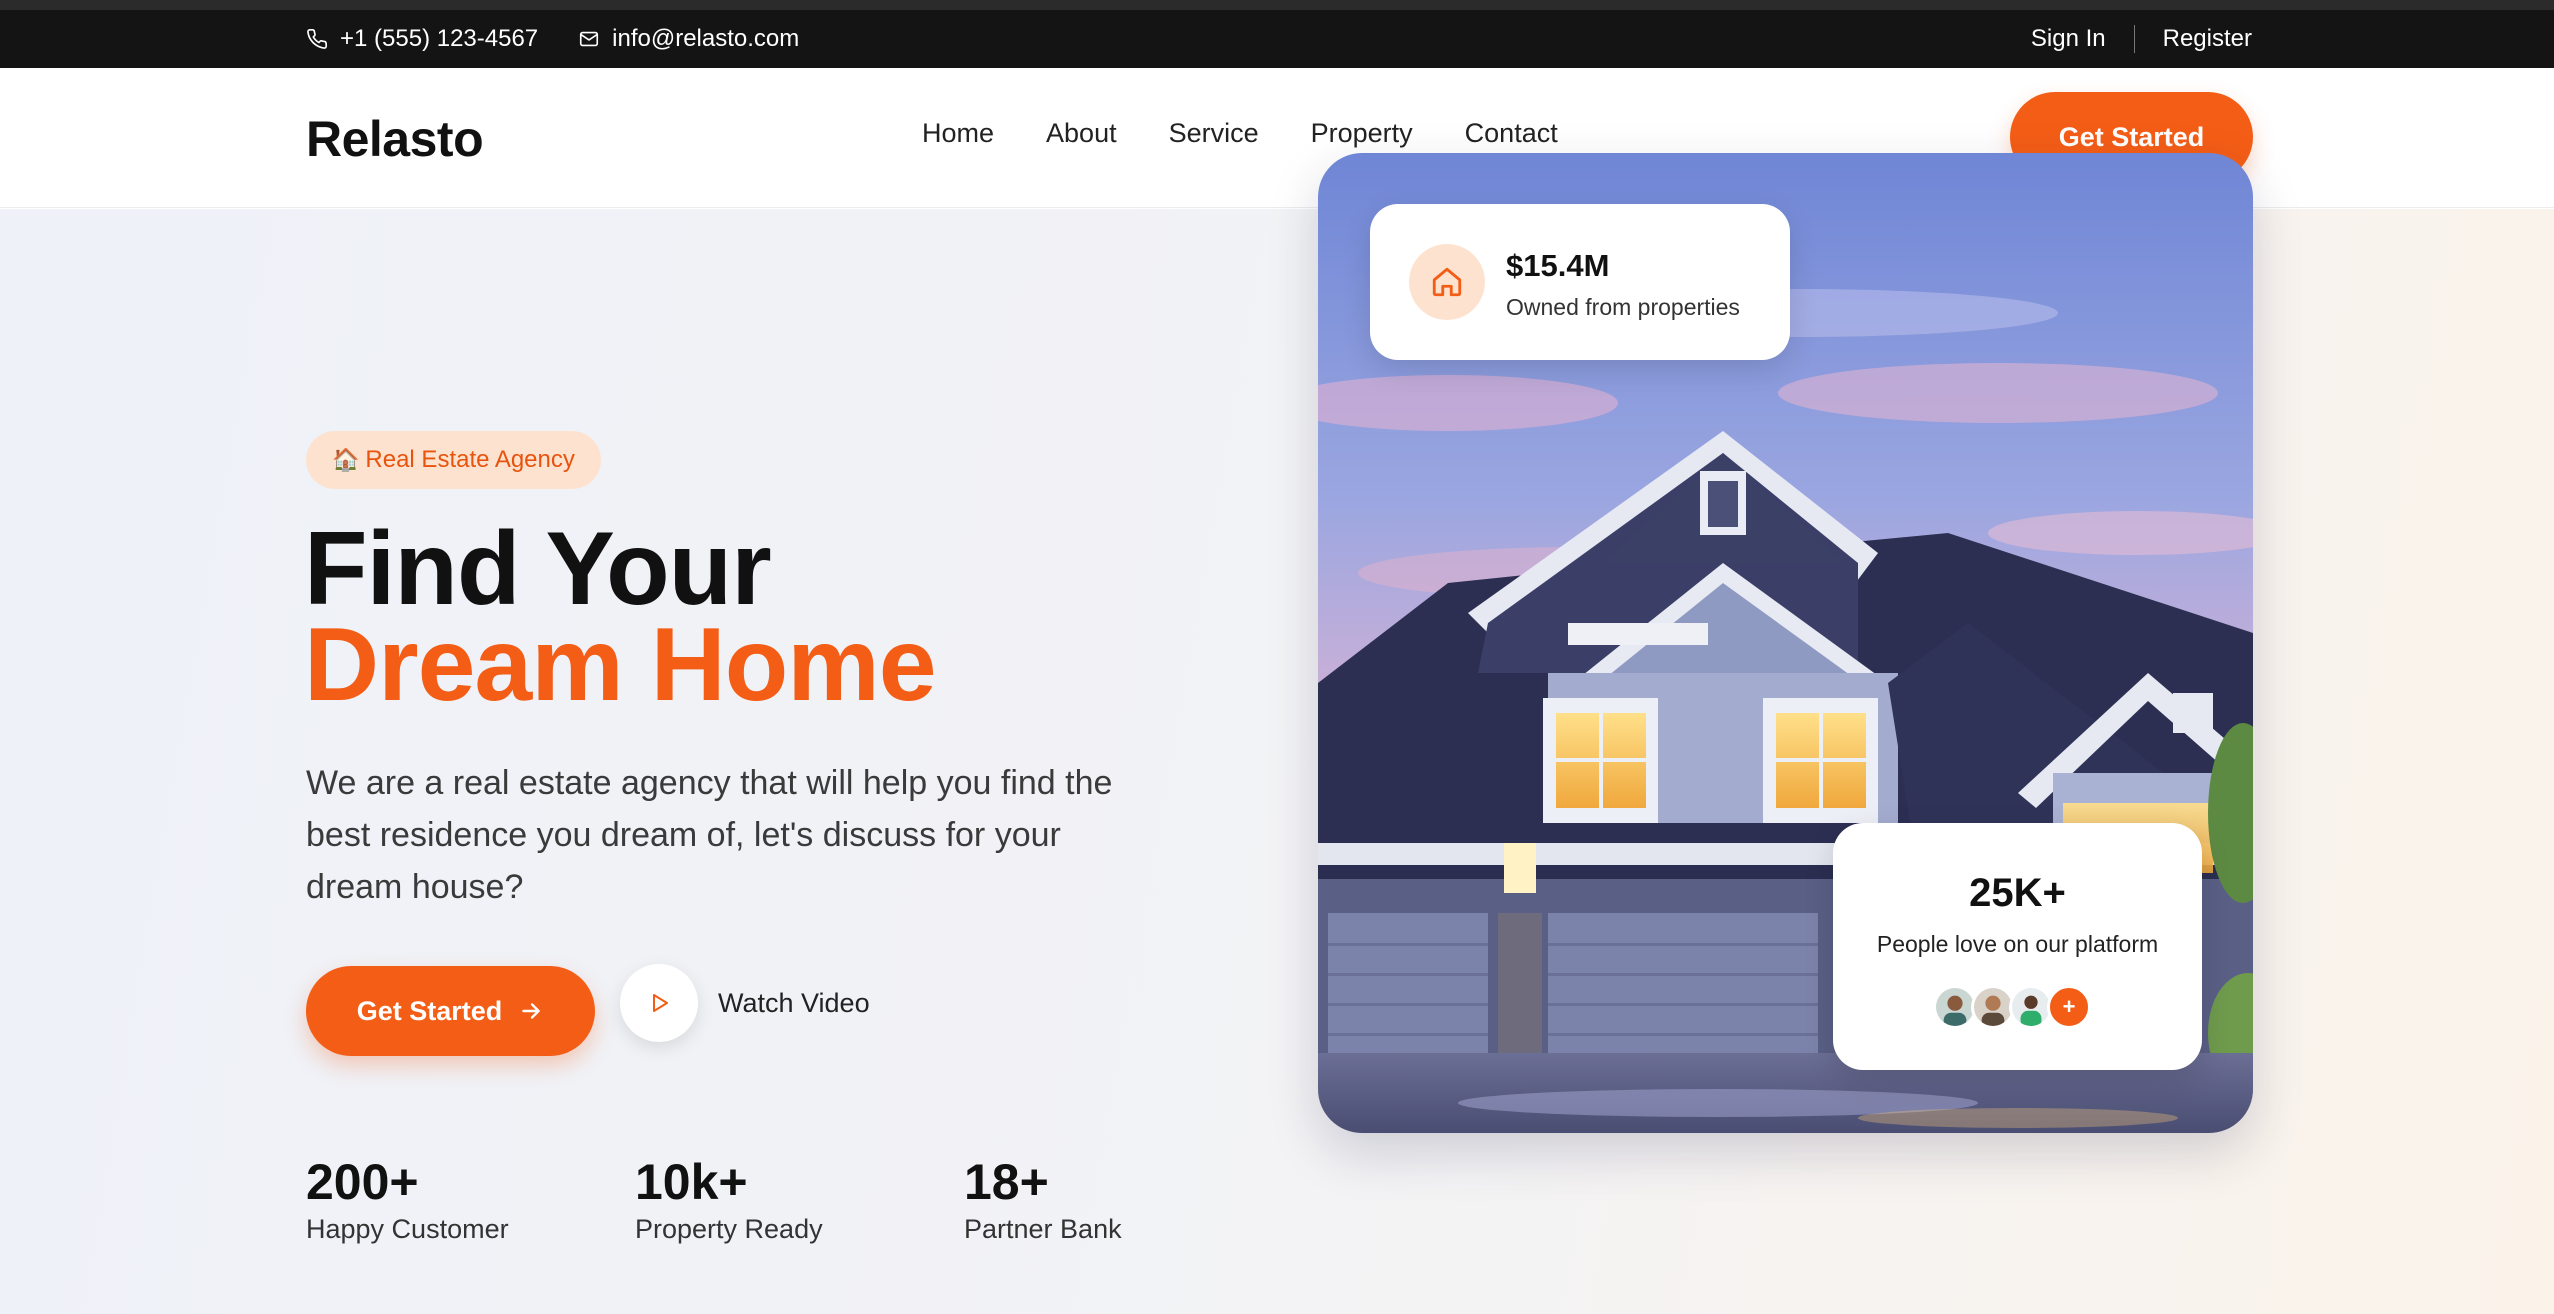  Describe the element at coordinates (1128, 1199) in the screenshot. I see `stat-item: 18+ Partner Bank` at that location.